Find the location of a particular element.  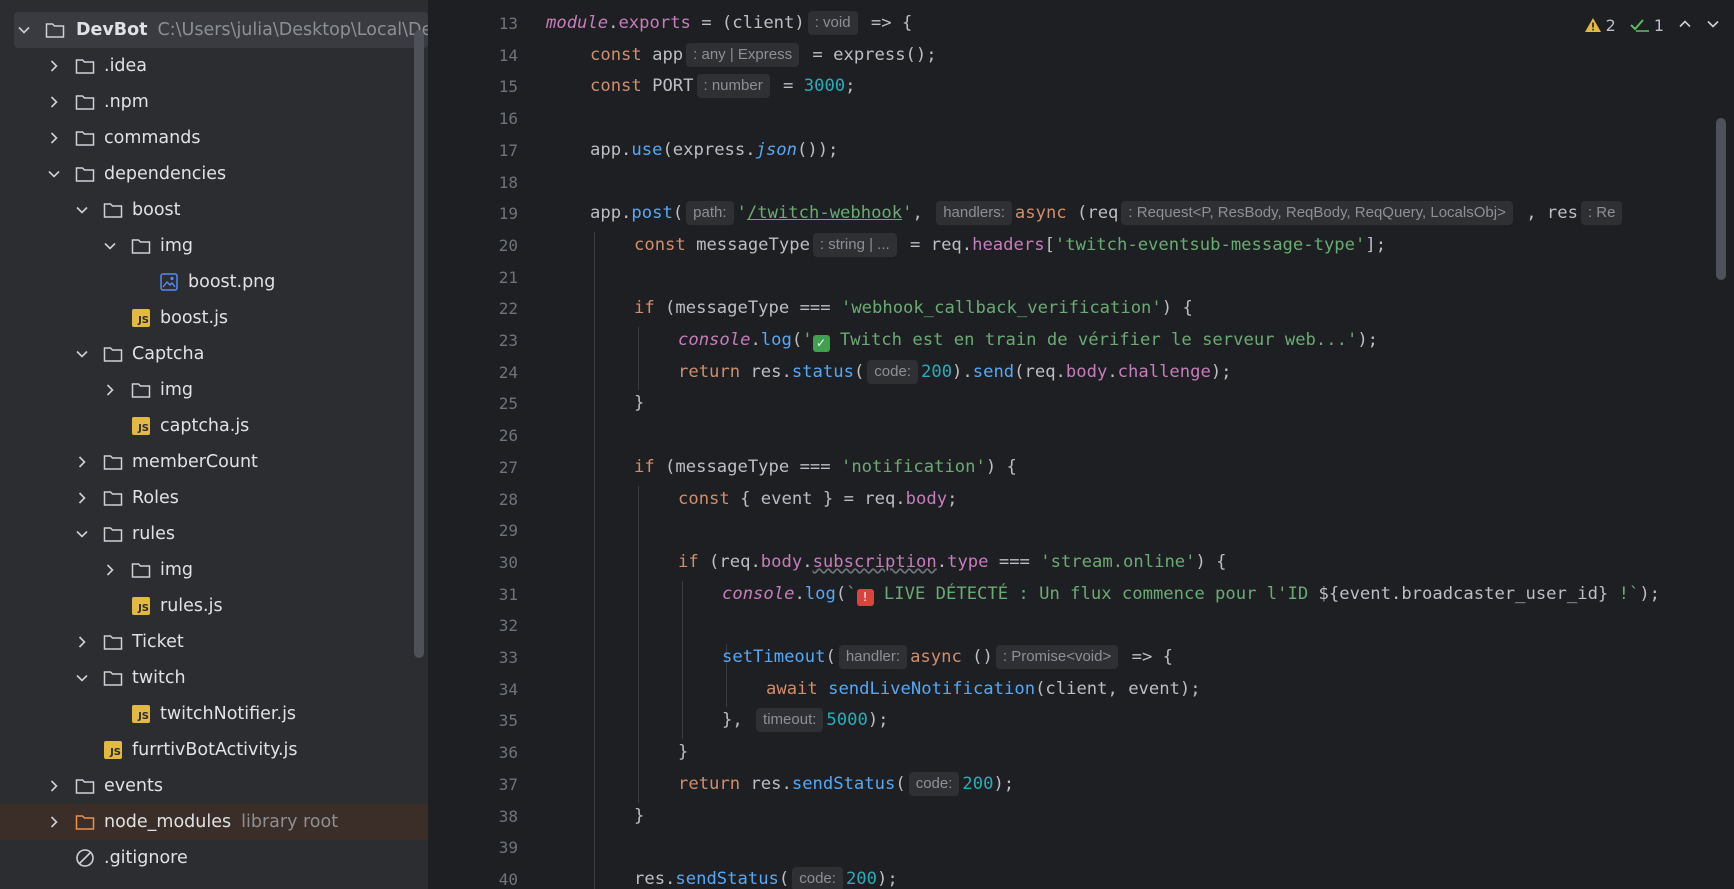

code-line: module.exports = (client): void => { is located at coordinates (729, 23).